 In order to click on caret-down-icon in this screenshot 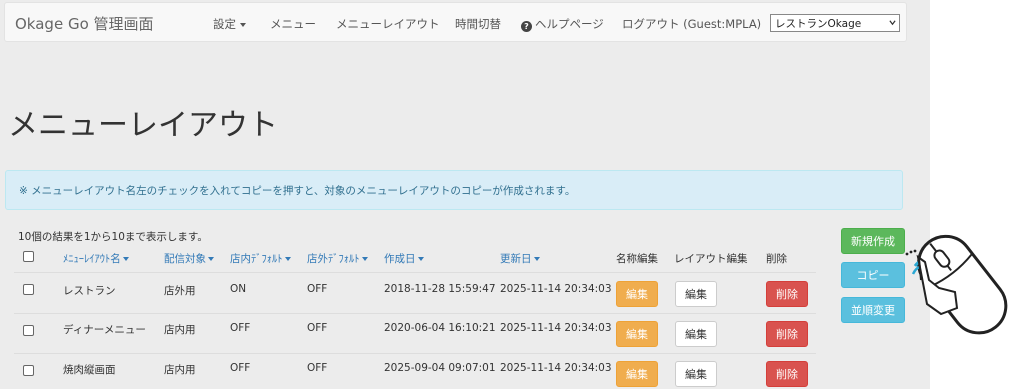, I will do `click(243, 24)`.